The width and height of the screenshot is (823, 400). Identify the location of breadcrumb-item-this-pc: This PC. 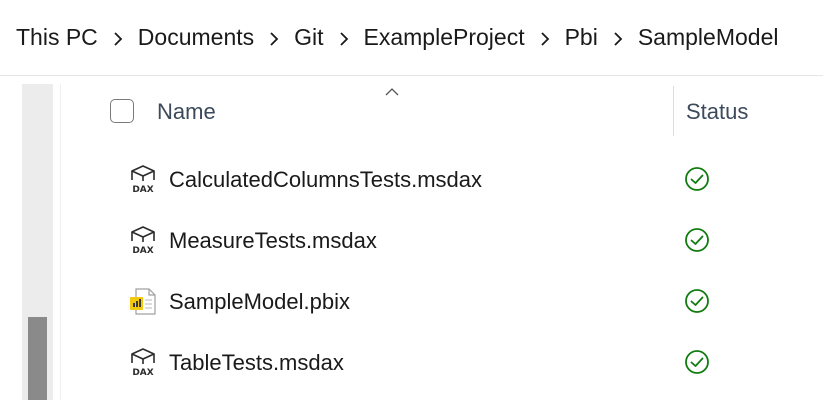
(57, 37).